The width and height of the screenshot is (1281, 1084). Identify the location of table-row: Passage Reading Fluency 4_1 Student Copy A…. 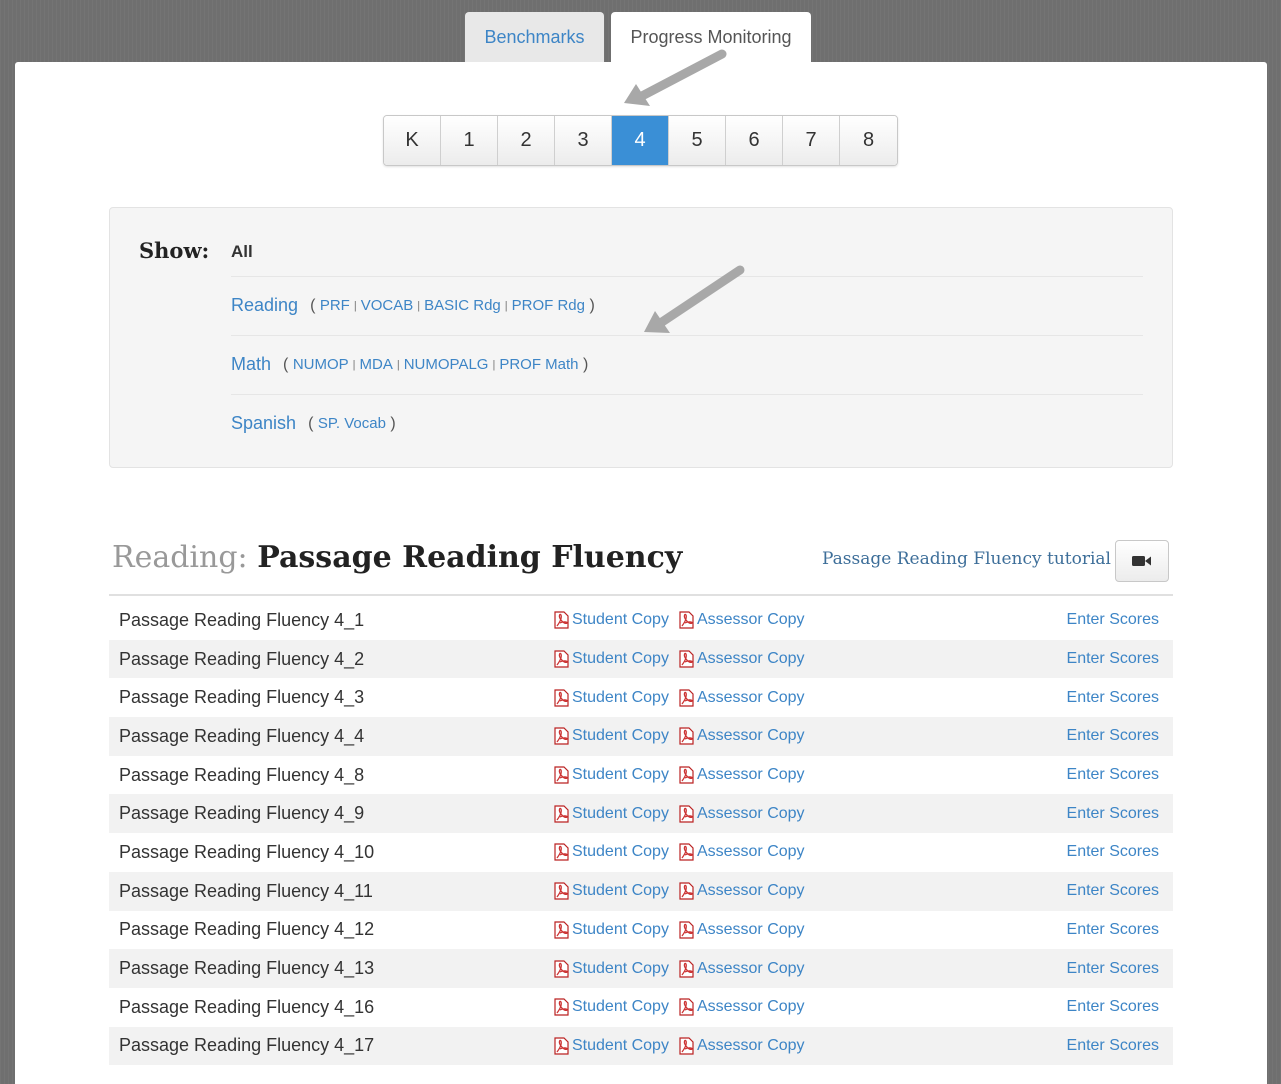
(641, 620).